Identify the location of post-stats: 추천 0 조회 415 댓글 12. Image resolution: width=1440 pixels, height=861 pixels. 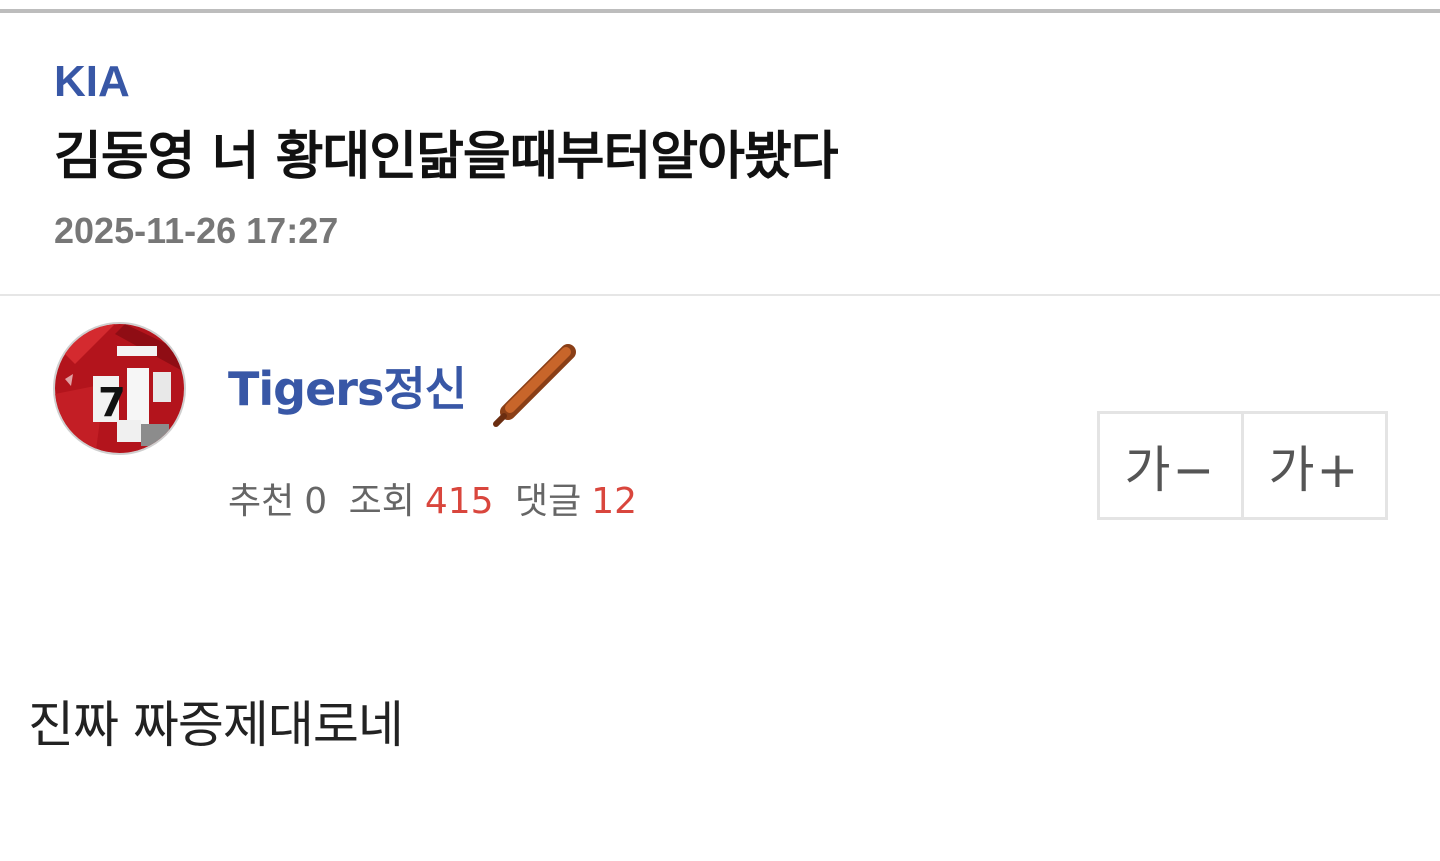
(437, 502).